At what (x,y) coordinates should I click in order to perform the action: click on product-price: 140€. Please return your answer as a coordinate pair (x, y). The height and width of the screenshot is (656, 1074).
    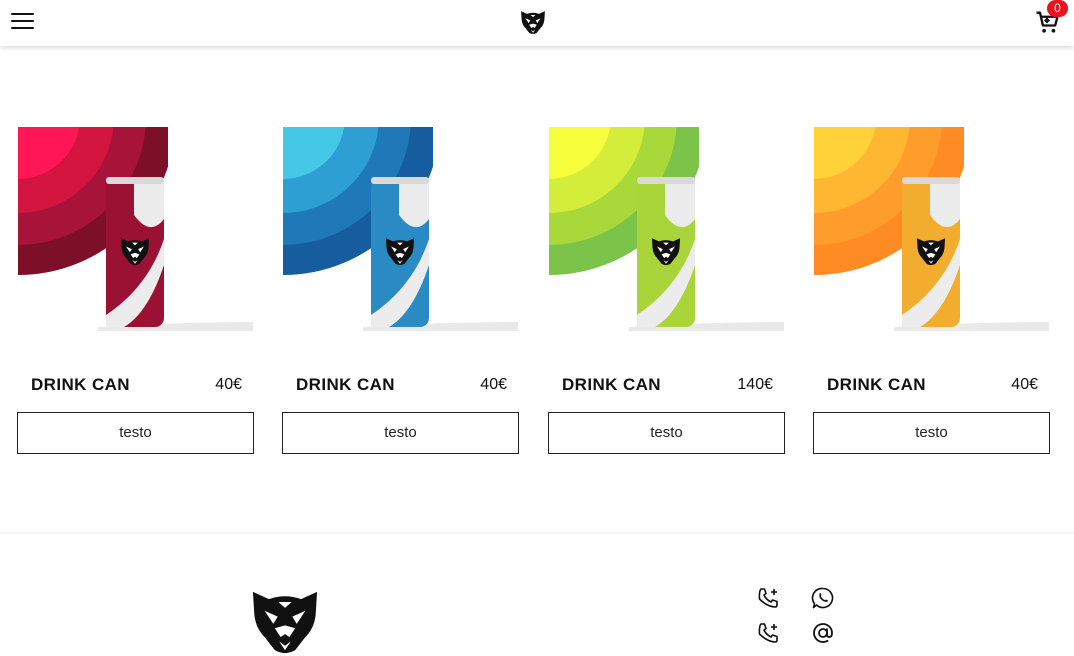
    Looking at the image, I should click on (755, 384).